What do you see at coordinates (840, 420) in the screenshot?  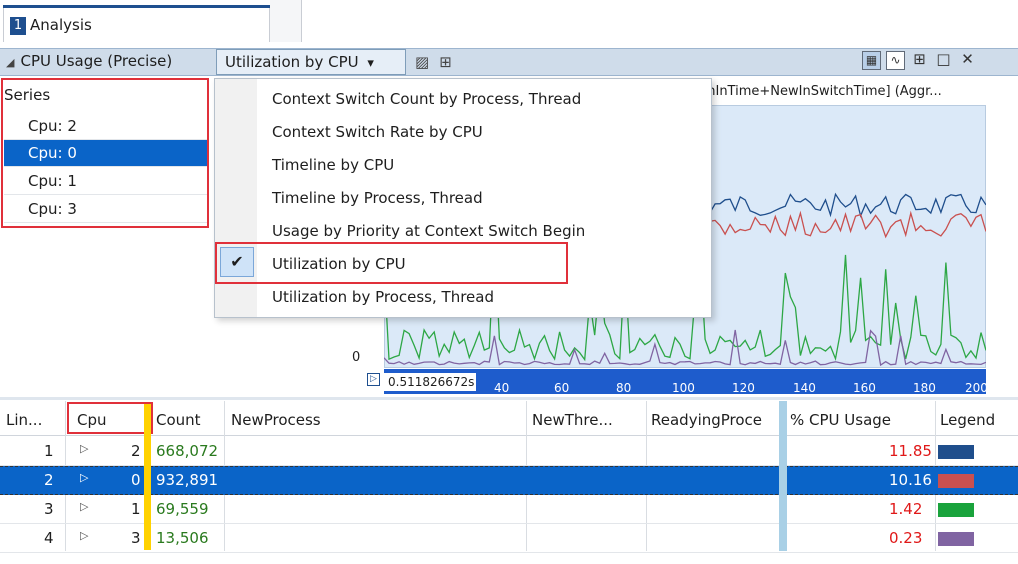 I see `column-header-cpu-usage: % CPU Usage` at bounding box center [840, 420].